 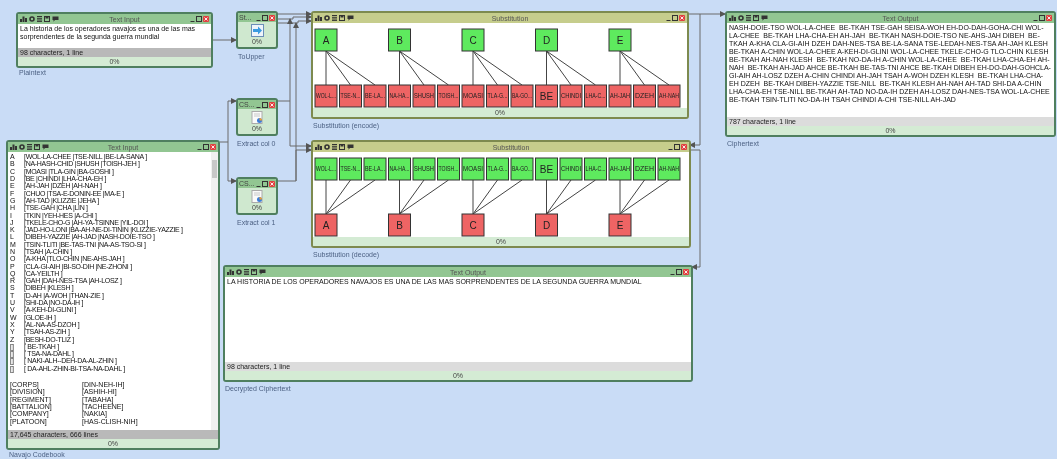 I want to click on text-node, so click(x=890, y=74).